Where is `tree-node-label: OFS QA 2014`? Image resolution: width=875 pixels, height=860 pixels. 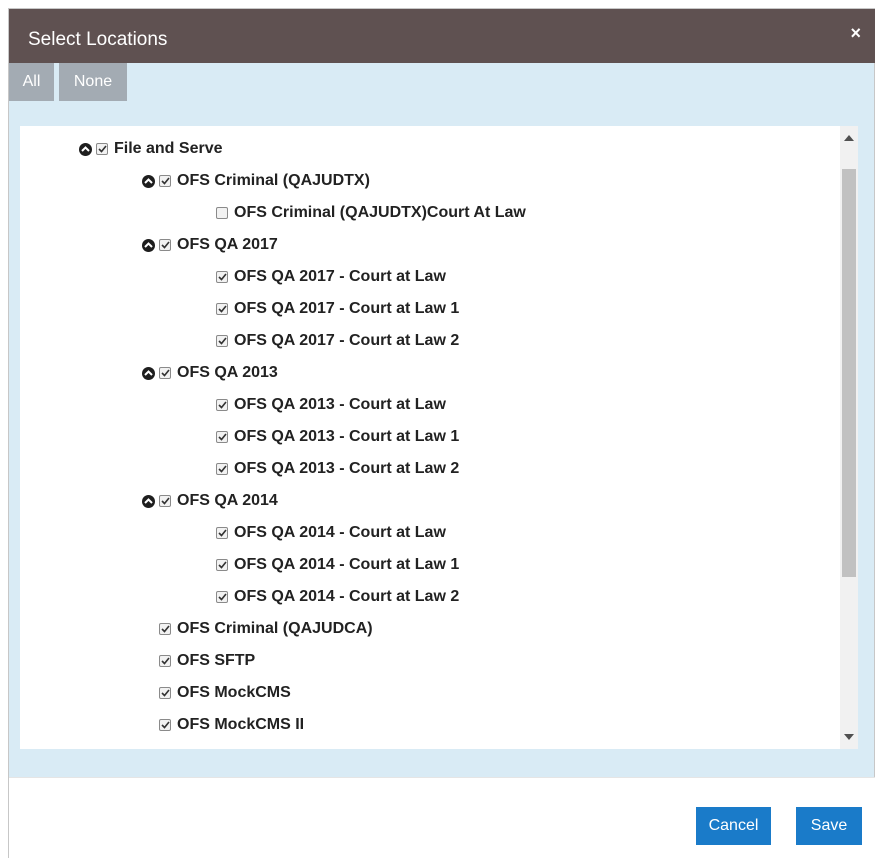 tree-node-label: OFS QA 2014 is located at coordinates (227, 500).